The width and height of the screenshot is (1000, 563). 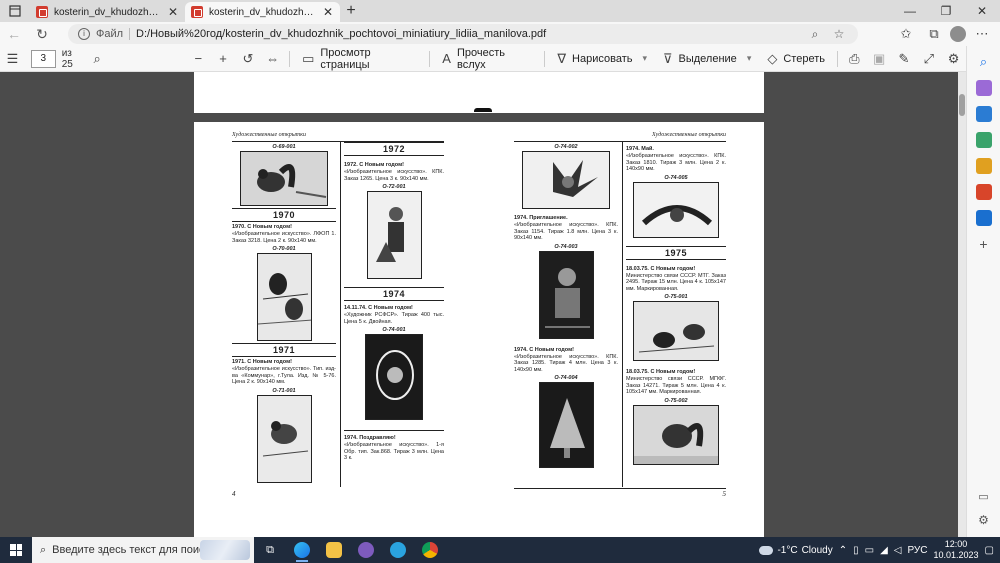 I want to click on entry-title: 18.03.75. С Новым годом!, so click(x=661, y=268).